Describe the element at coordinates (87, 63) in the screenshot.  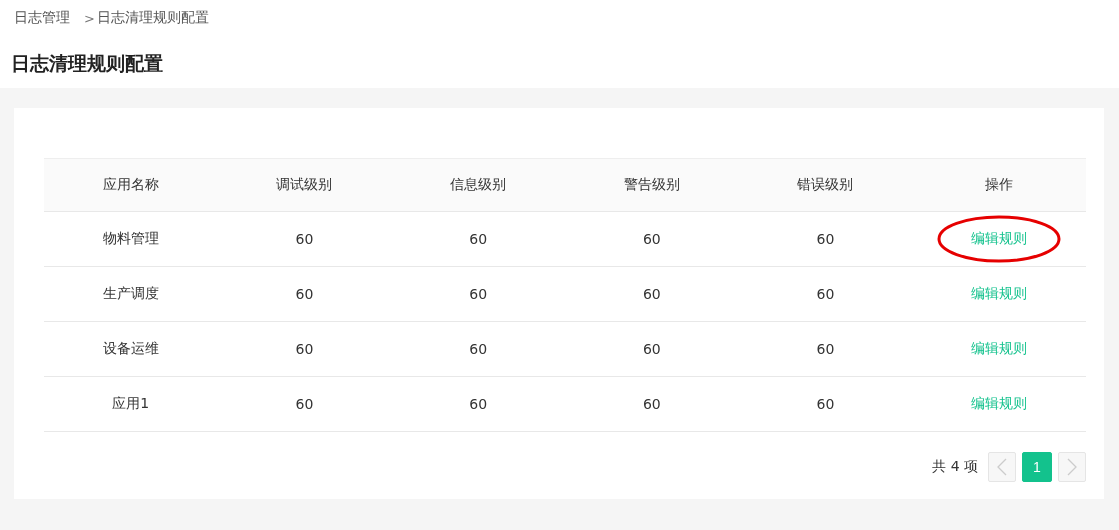
I see `page-title: 日志清理规则配置` at that location.